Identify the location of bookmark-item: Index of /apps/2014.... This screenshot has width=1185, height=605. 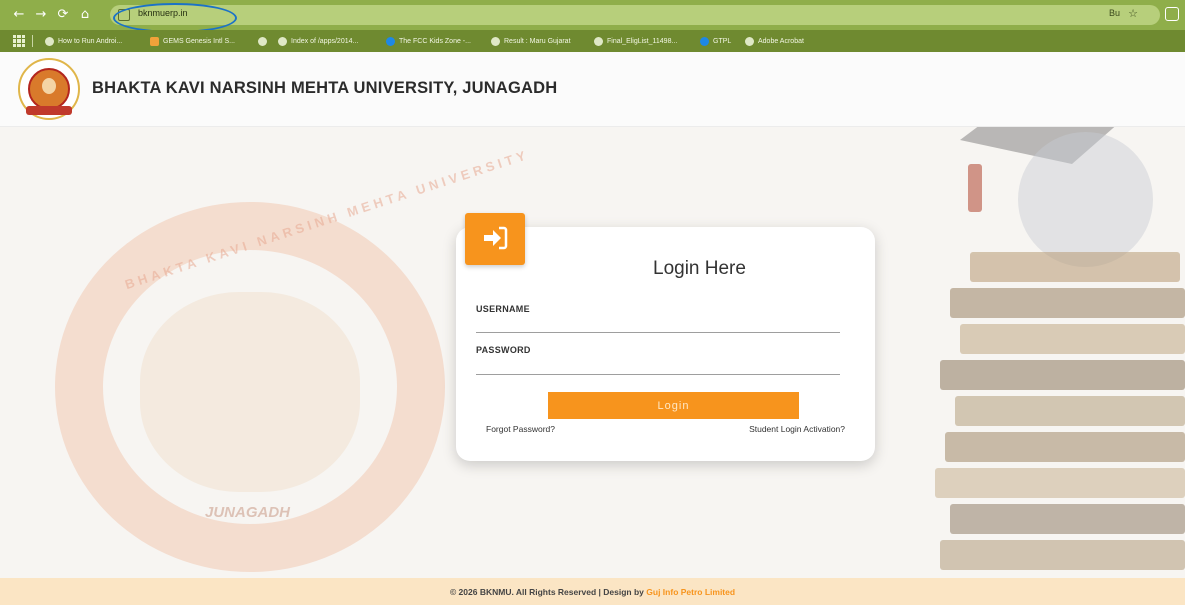
(318, 41).